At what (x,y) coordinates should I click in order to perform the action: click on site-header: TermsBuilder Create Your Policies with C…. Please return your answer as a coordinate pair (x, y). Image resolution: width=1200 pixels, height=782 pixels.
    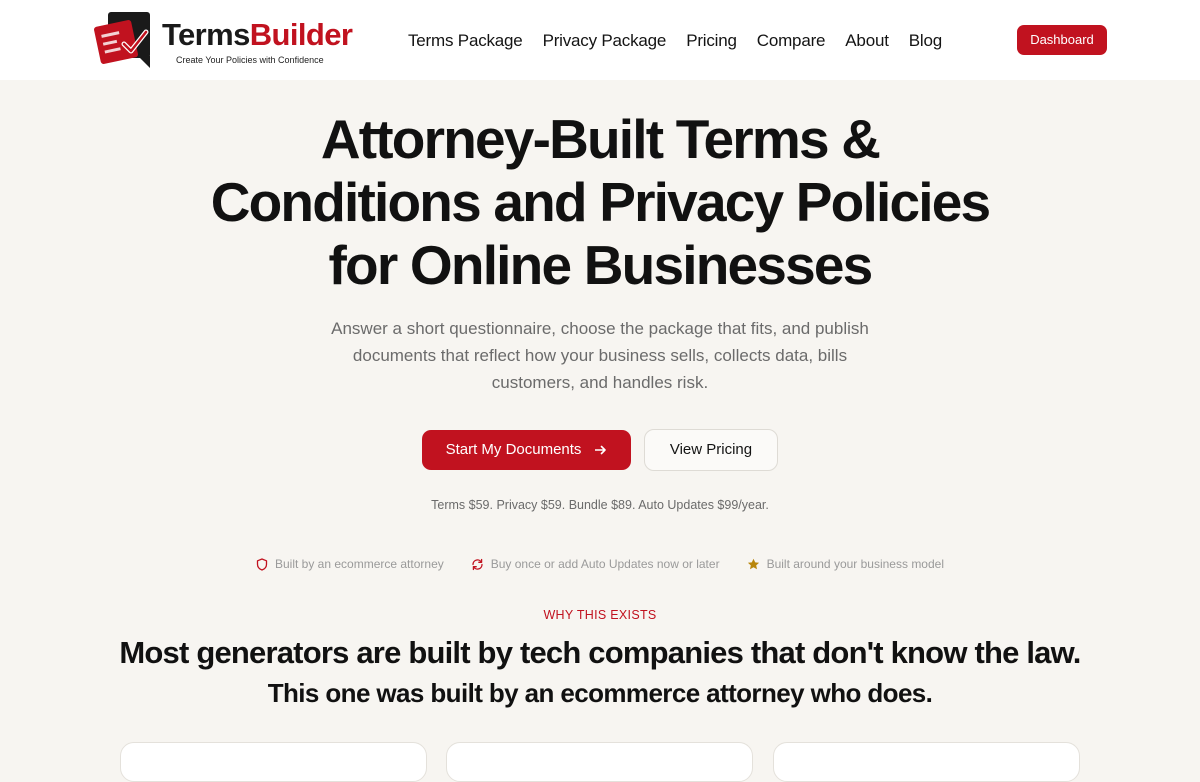
    Looking at the image, I should click on (600, 40).